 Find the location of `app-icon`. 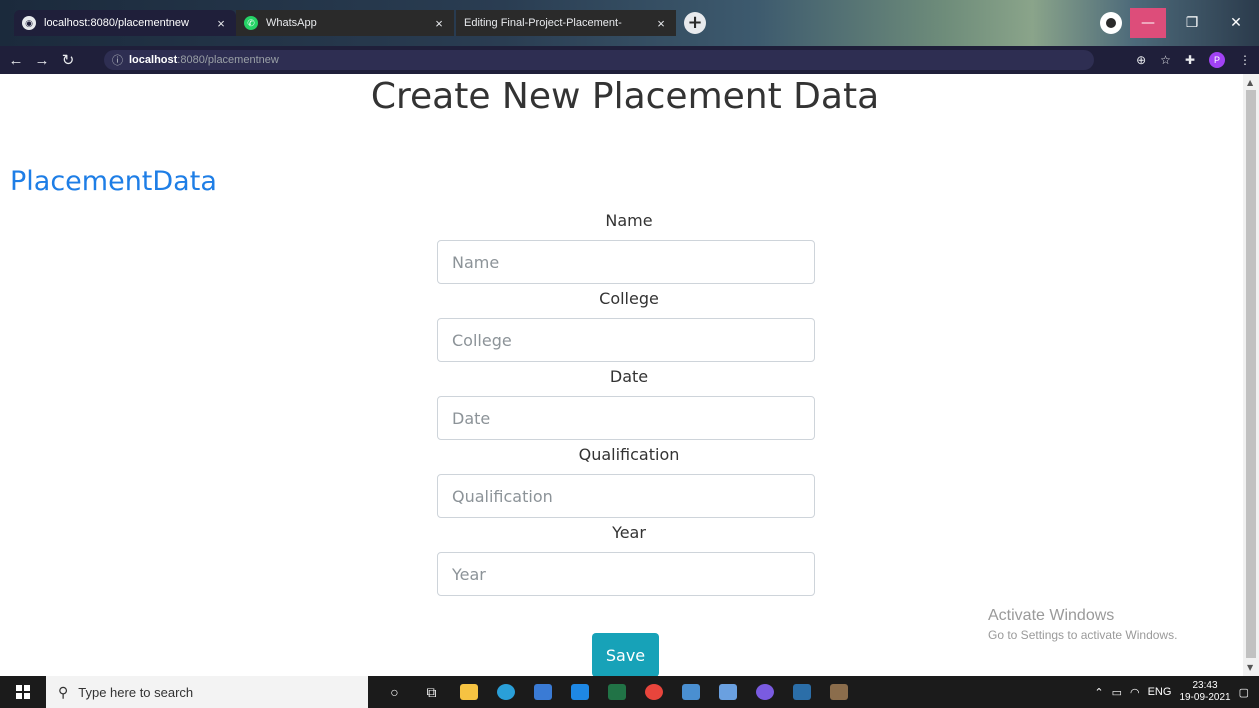

app-icon is located at coordinates (727, 692).